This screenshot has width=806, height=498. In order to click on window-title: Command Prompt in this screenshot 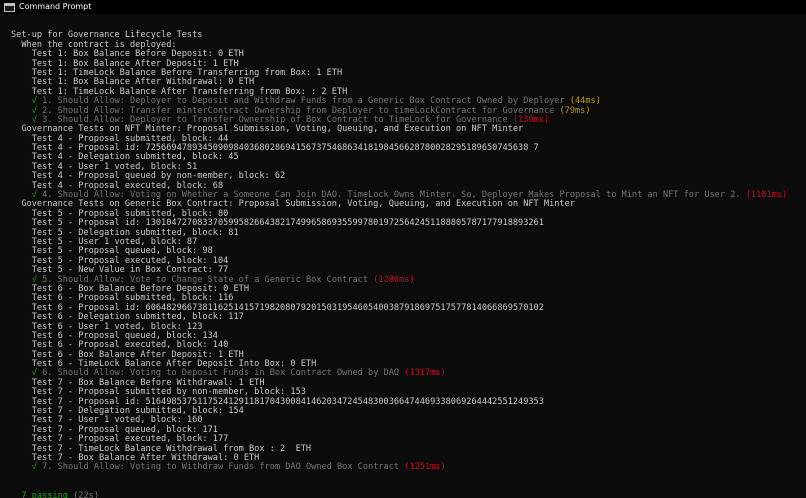, I will do `click(55, 6)`.